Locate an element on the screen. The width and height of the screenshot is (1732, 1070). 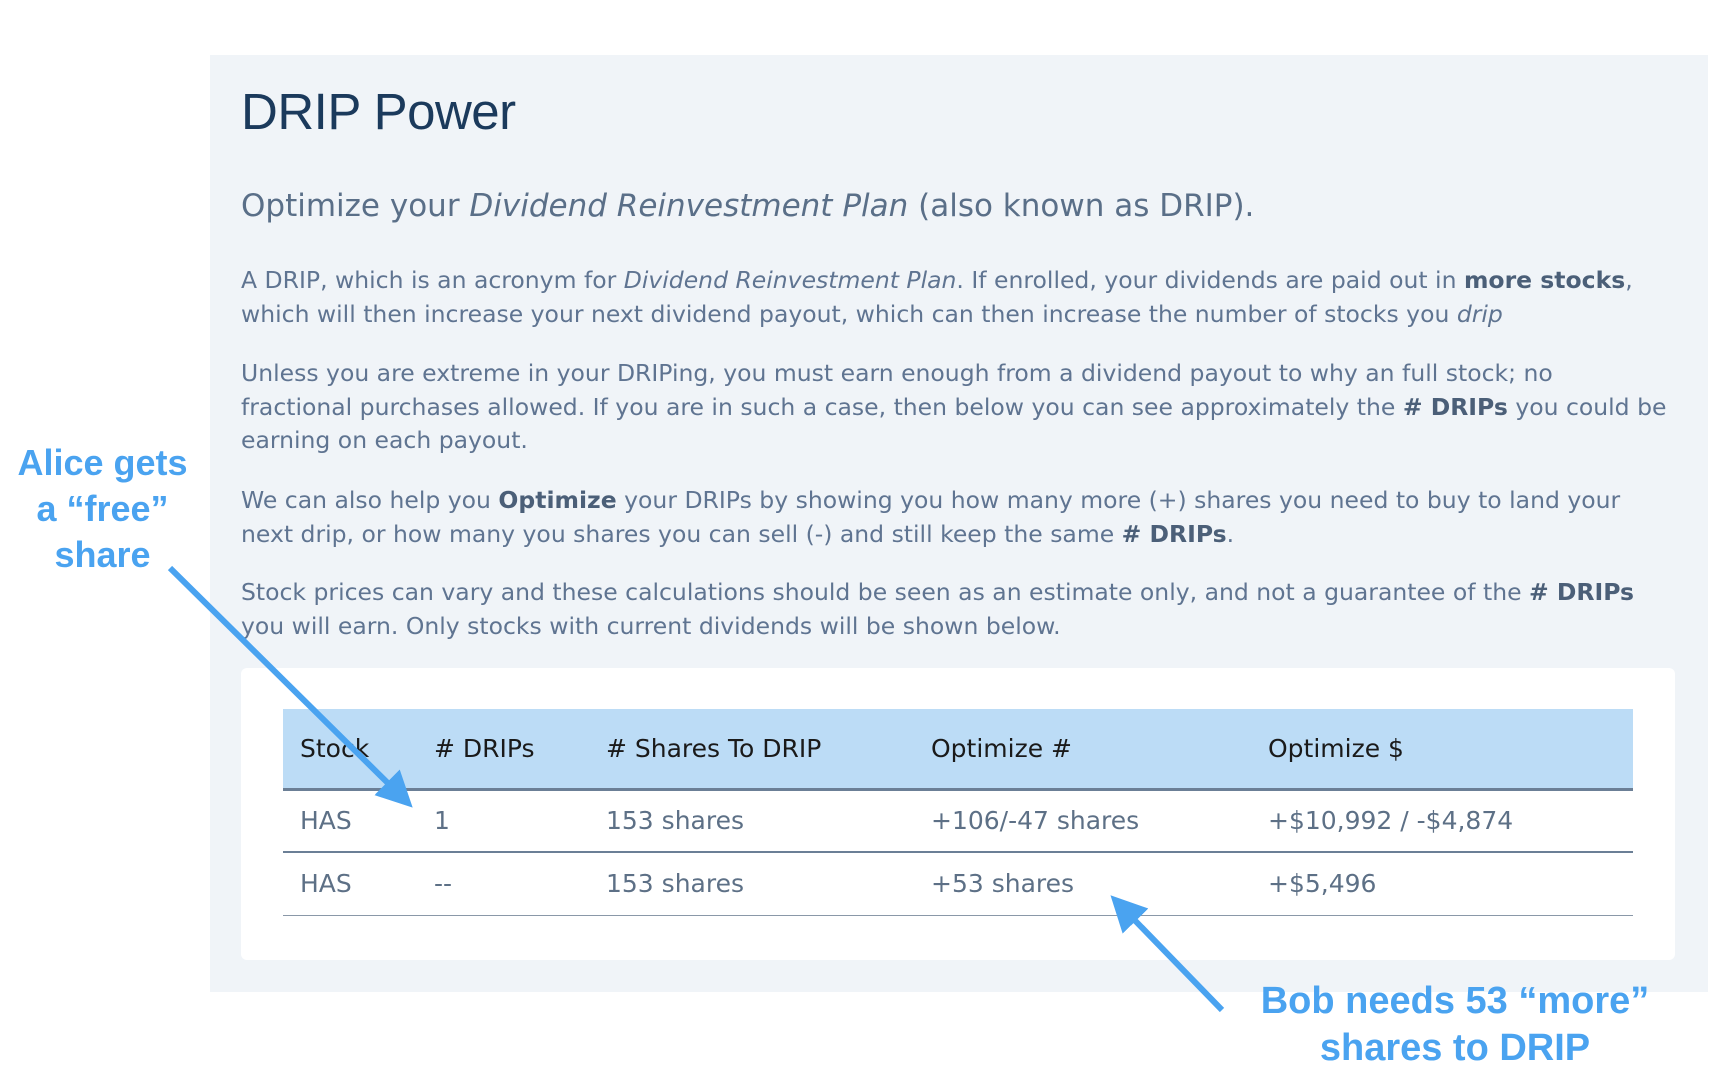
alice-arrow is located at coordinates (290, 686).